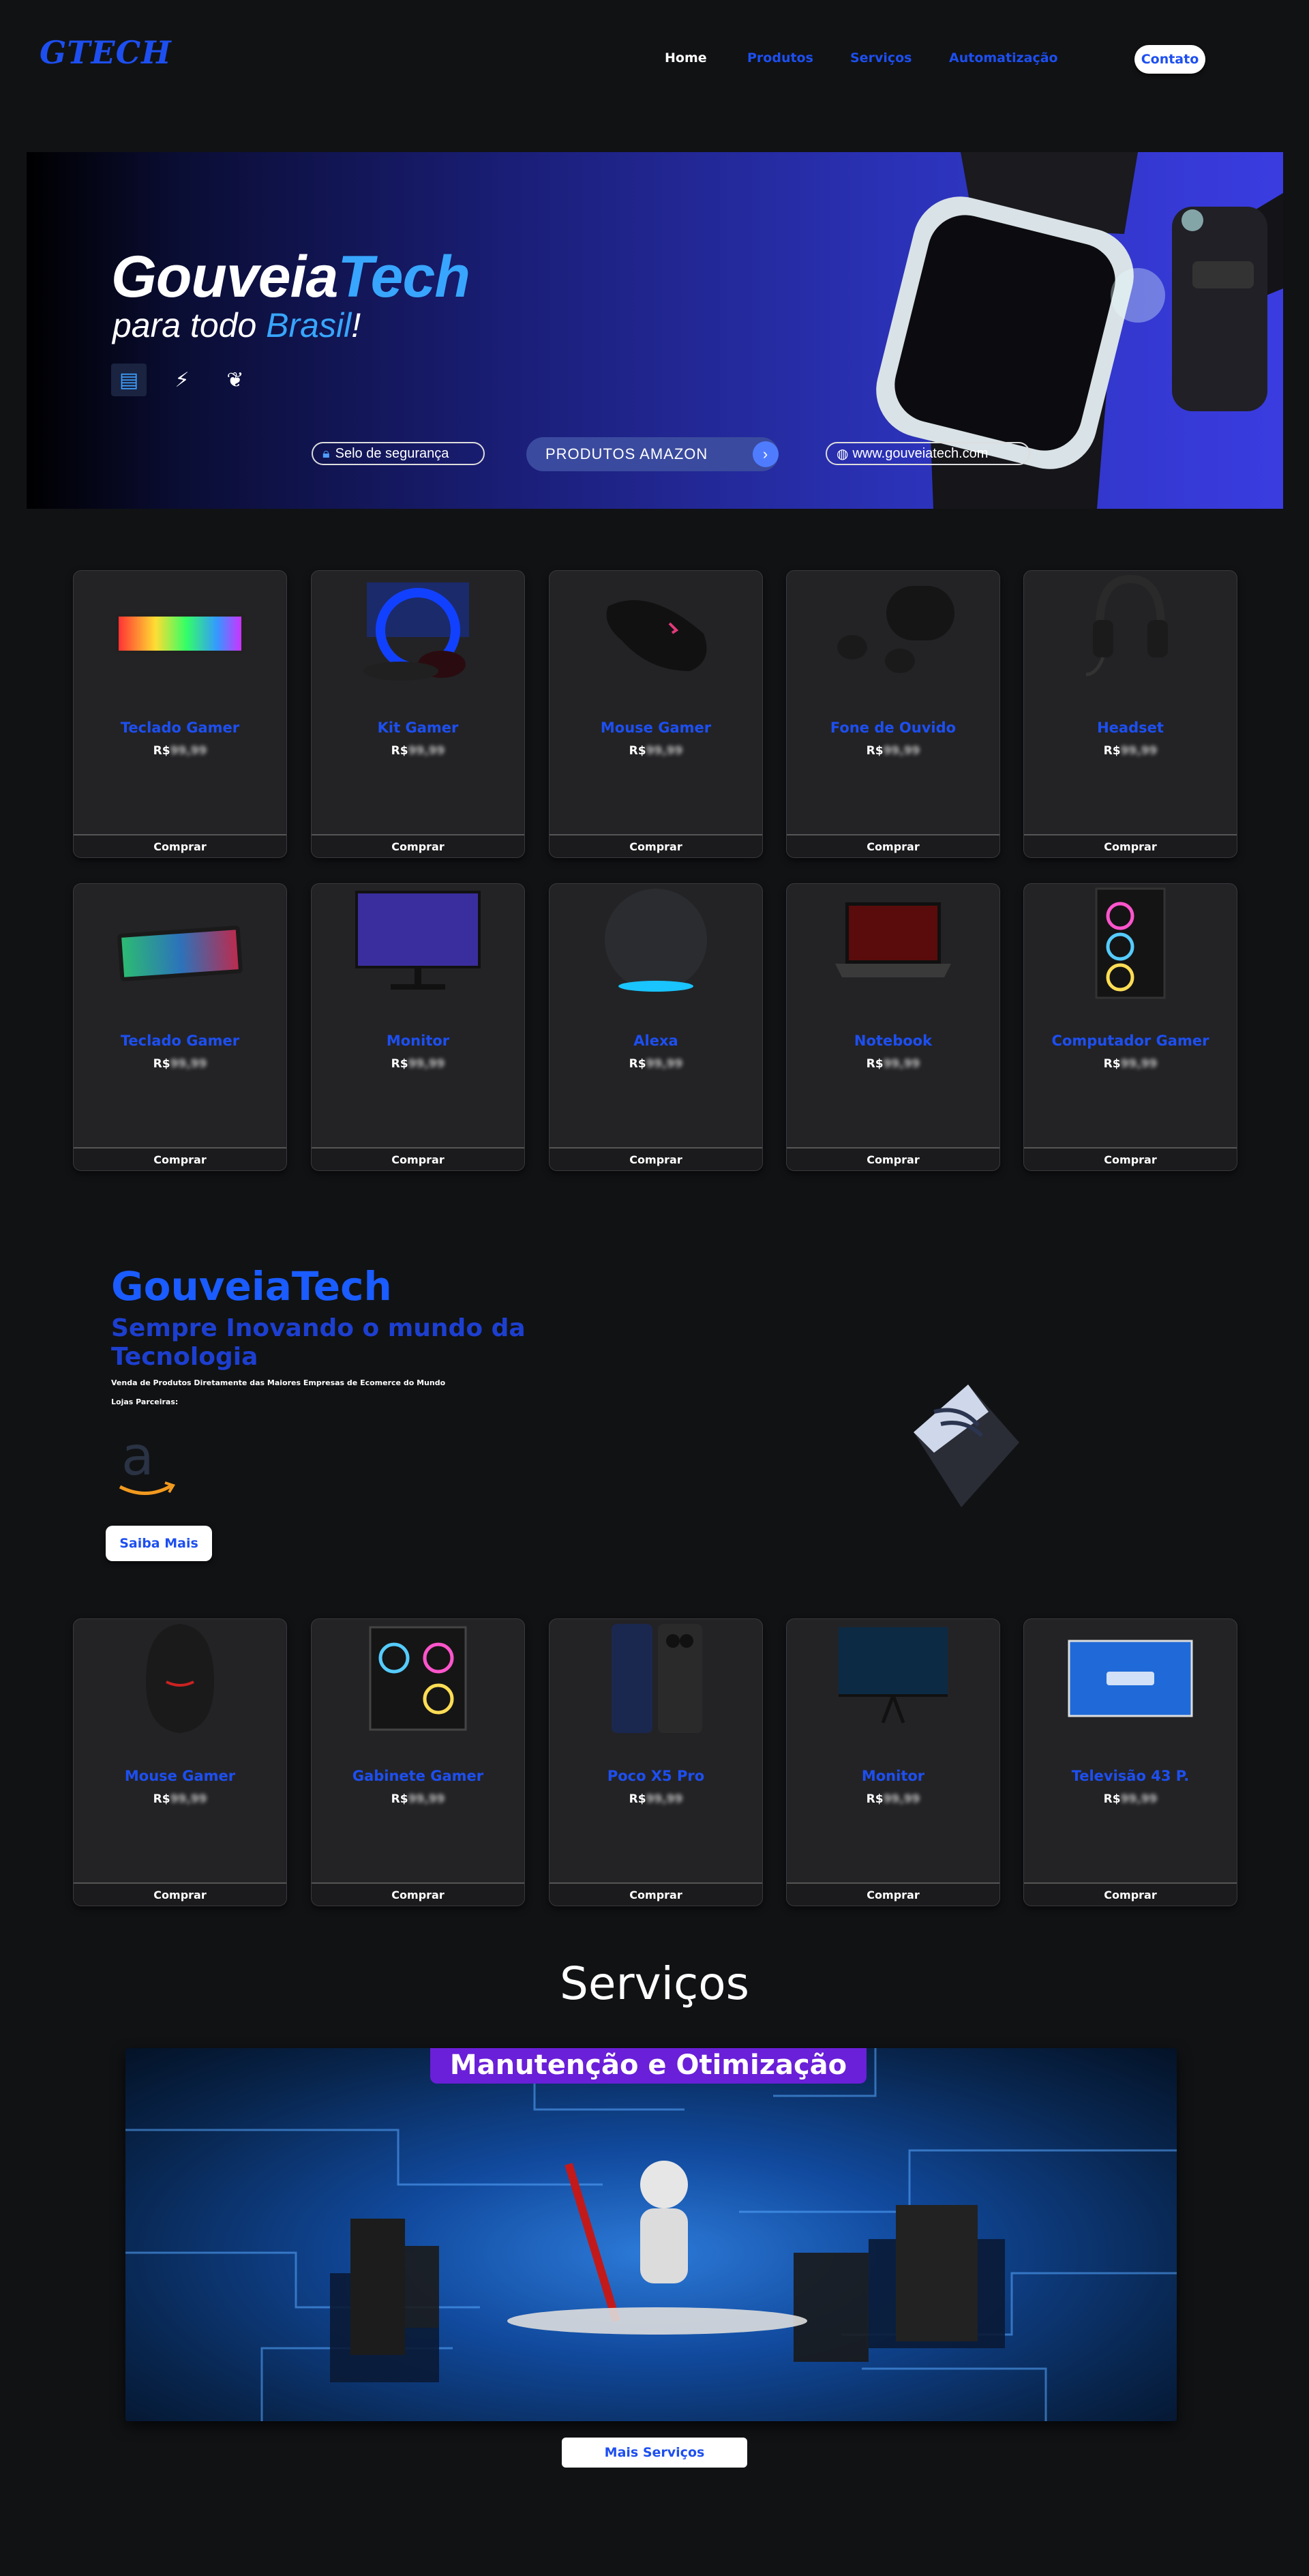 Image resolution: width=1309 pixels, height=2576 pixels. What do you see at coordinates (252, 1286) in the screenshot?
I see `about-title: GouveiaTech` at bounding box center [252, 1286].